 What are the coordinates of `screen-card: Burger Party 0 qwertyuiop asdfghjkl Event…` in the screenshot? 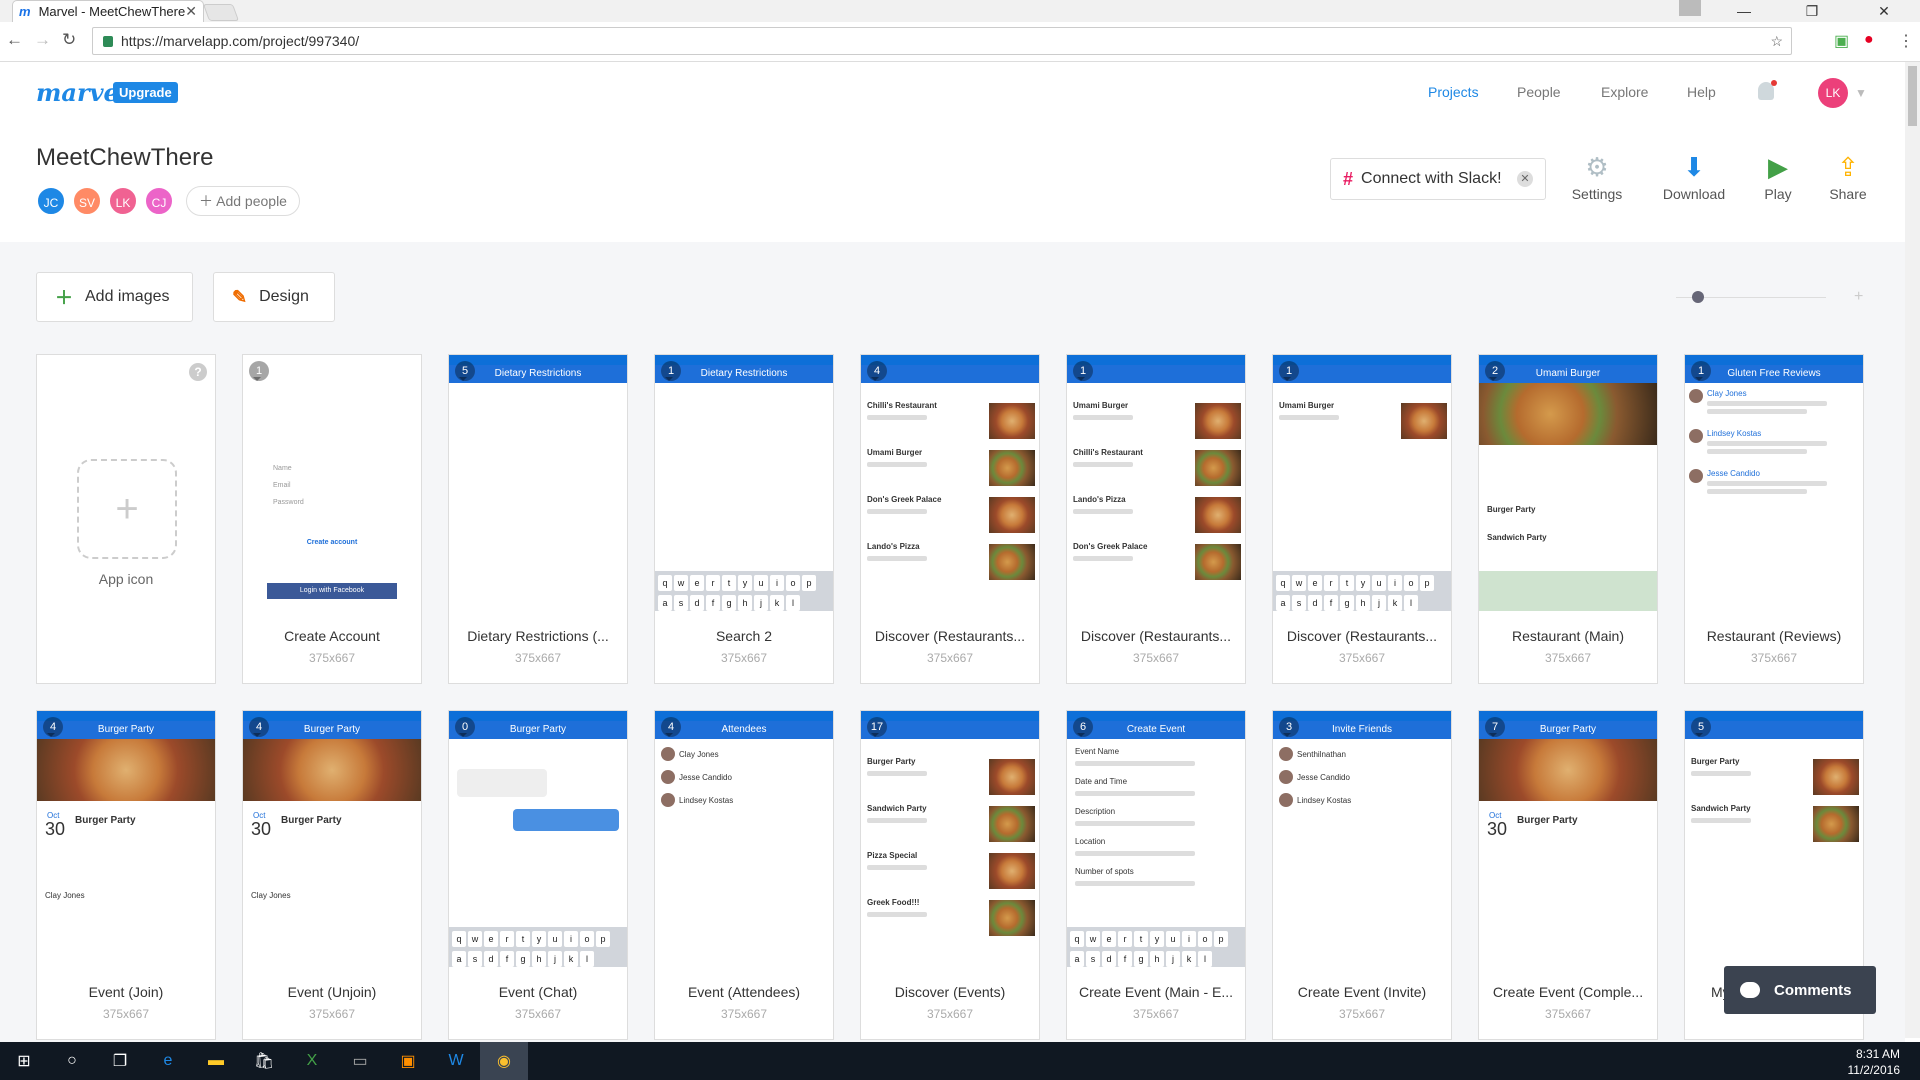 It's located at (538, 875).